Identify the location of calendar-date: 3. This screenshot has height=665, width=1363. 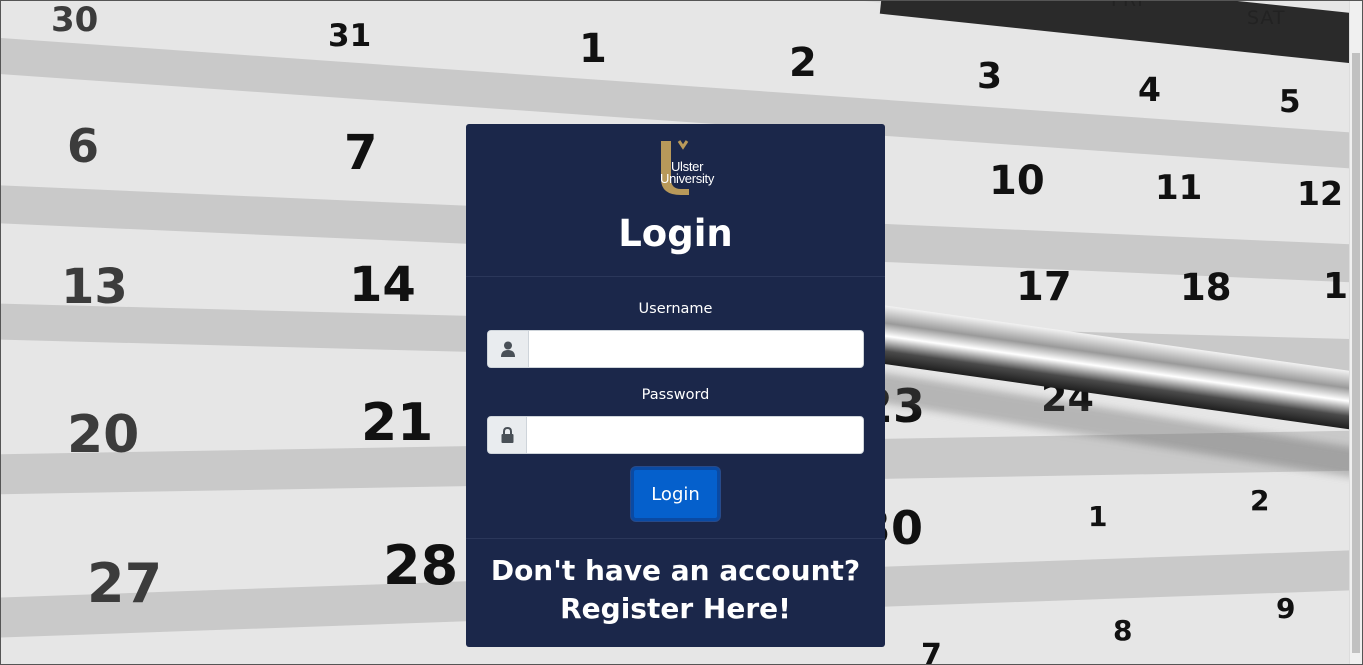
(990, 76).